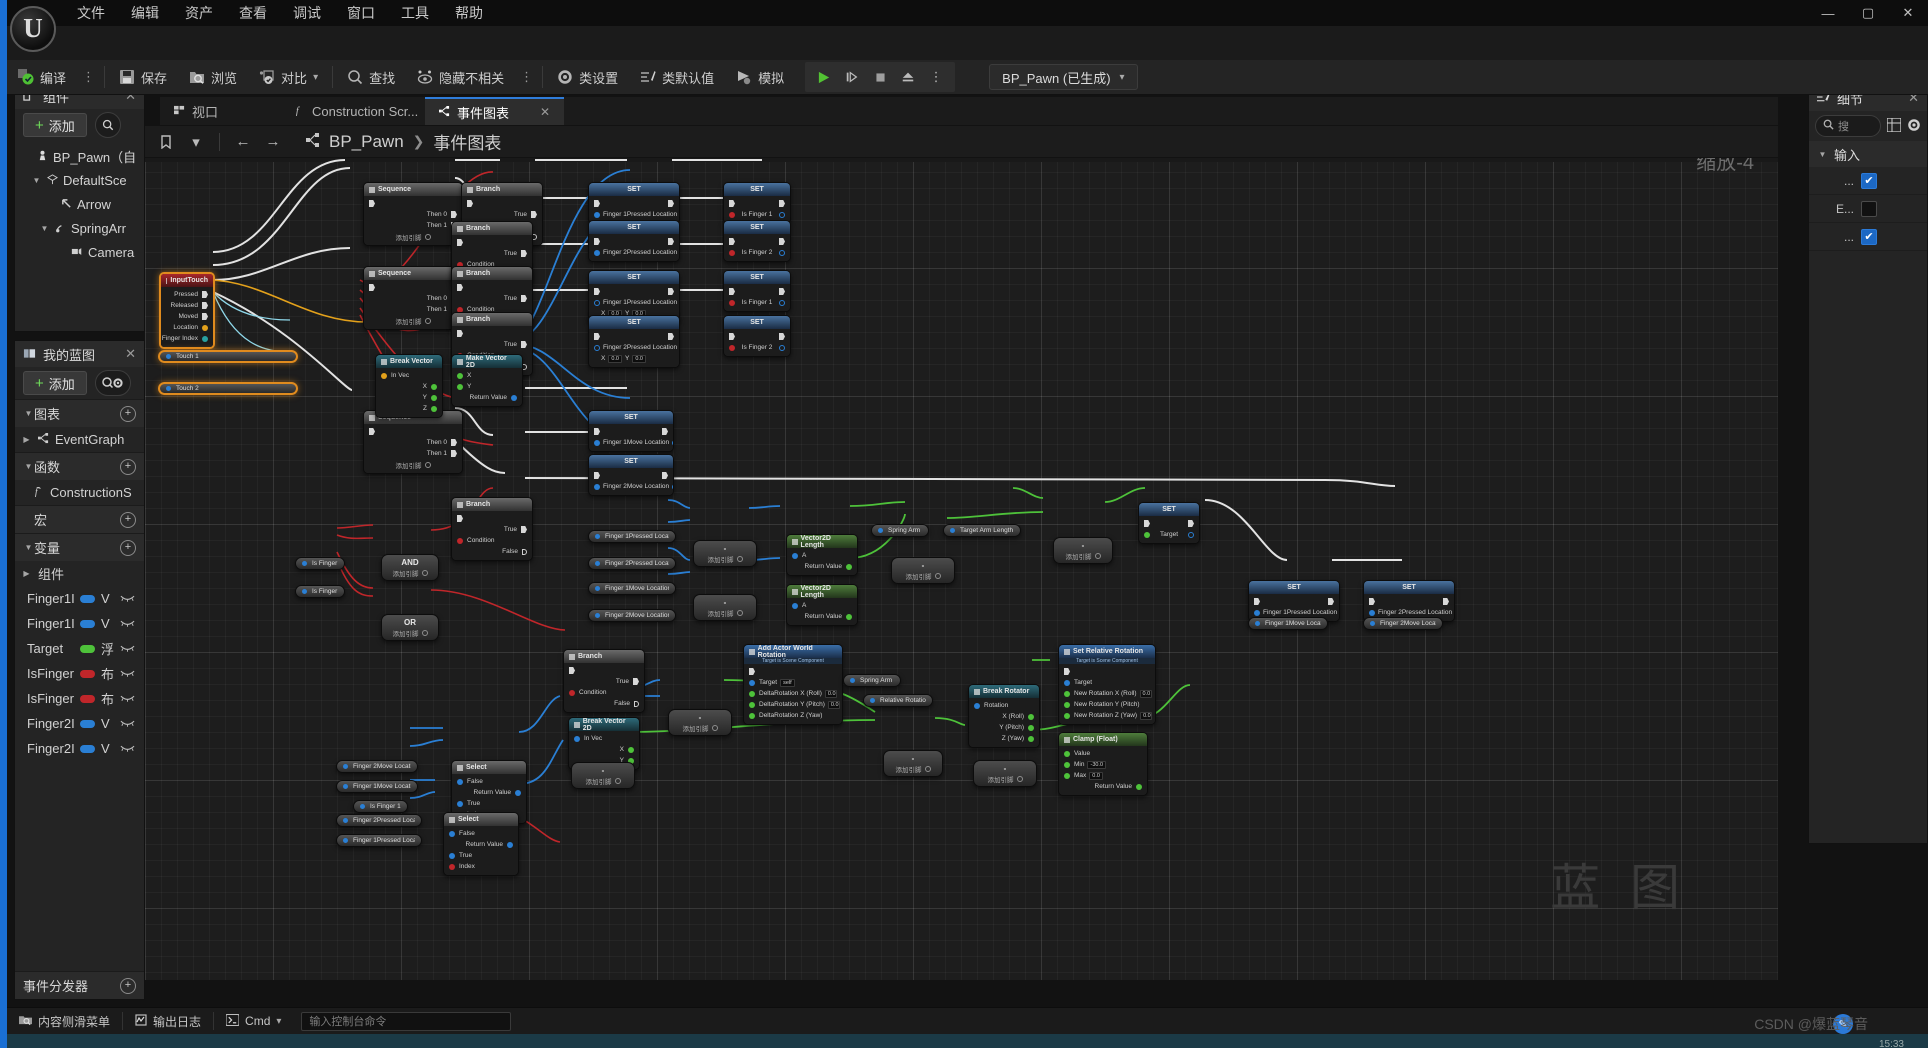 The width and height of the screenshot is (1928, 1048). What do you see at coordinates (793, 693) in the screenshot?
I see `node-pin: DeltaRotation X (Roll) 0.0` at bounding box center [793, 693].